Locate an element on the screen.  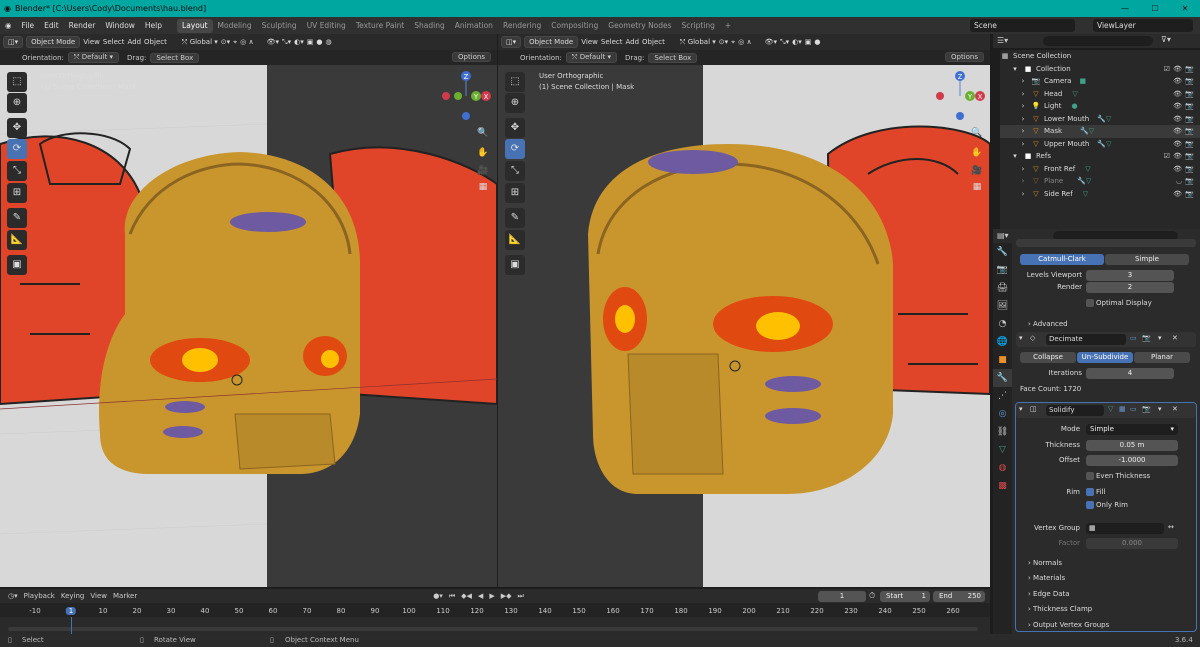
prev-key-icon: ◆◀ is located at coordinates (466, 596).